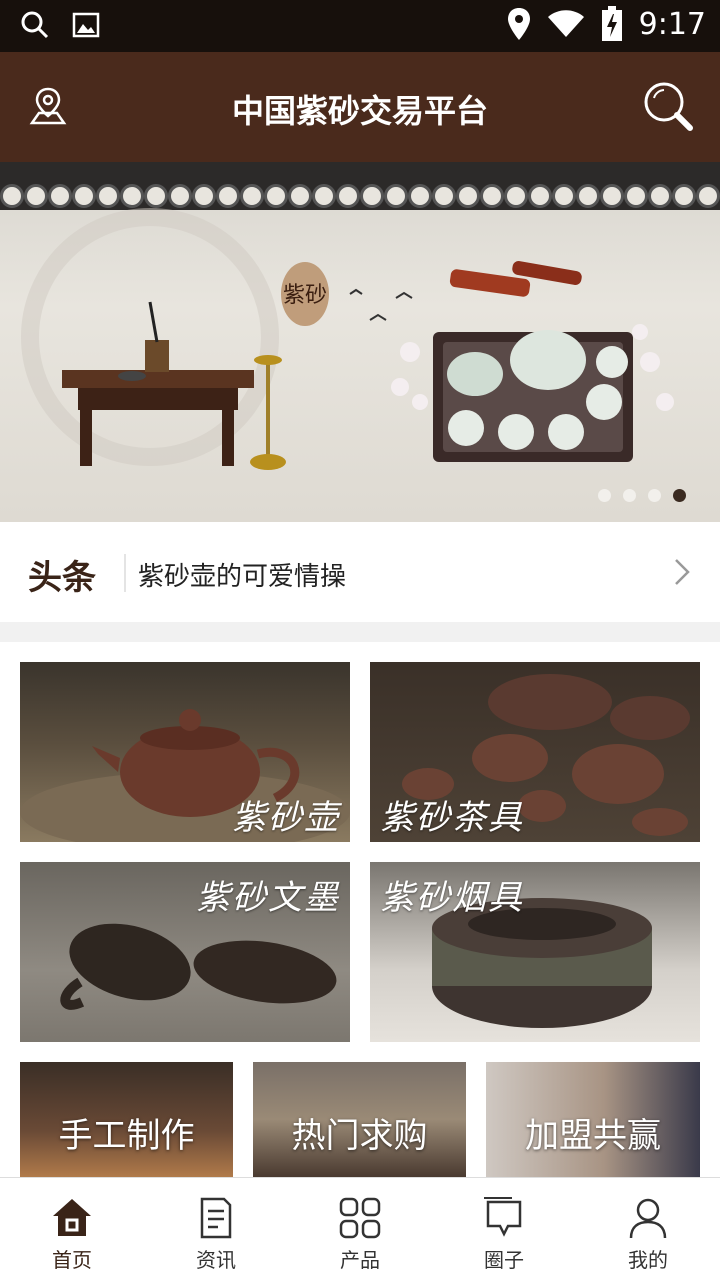 This screenshot has width=720, height=1280. I want to click on category-teapot: 紫砂壶, so click(185, 752).